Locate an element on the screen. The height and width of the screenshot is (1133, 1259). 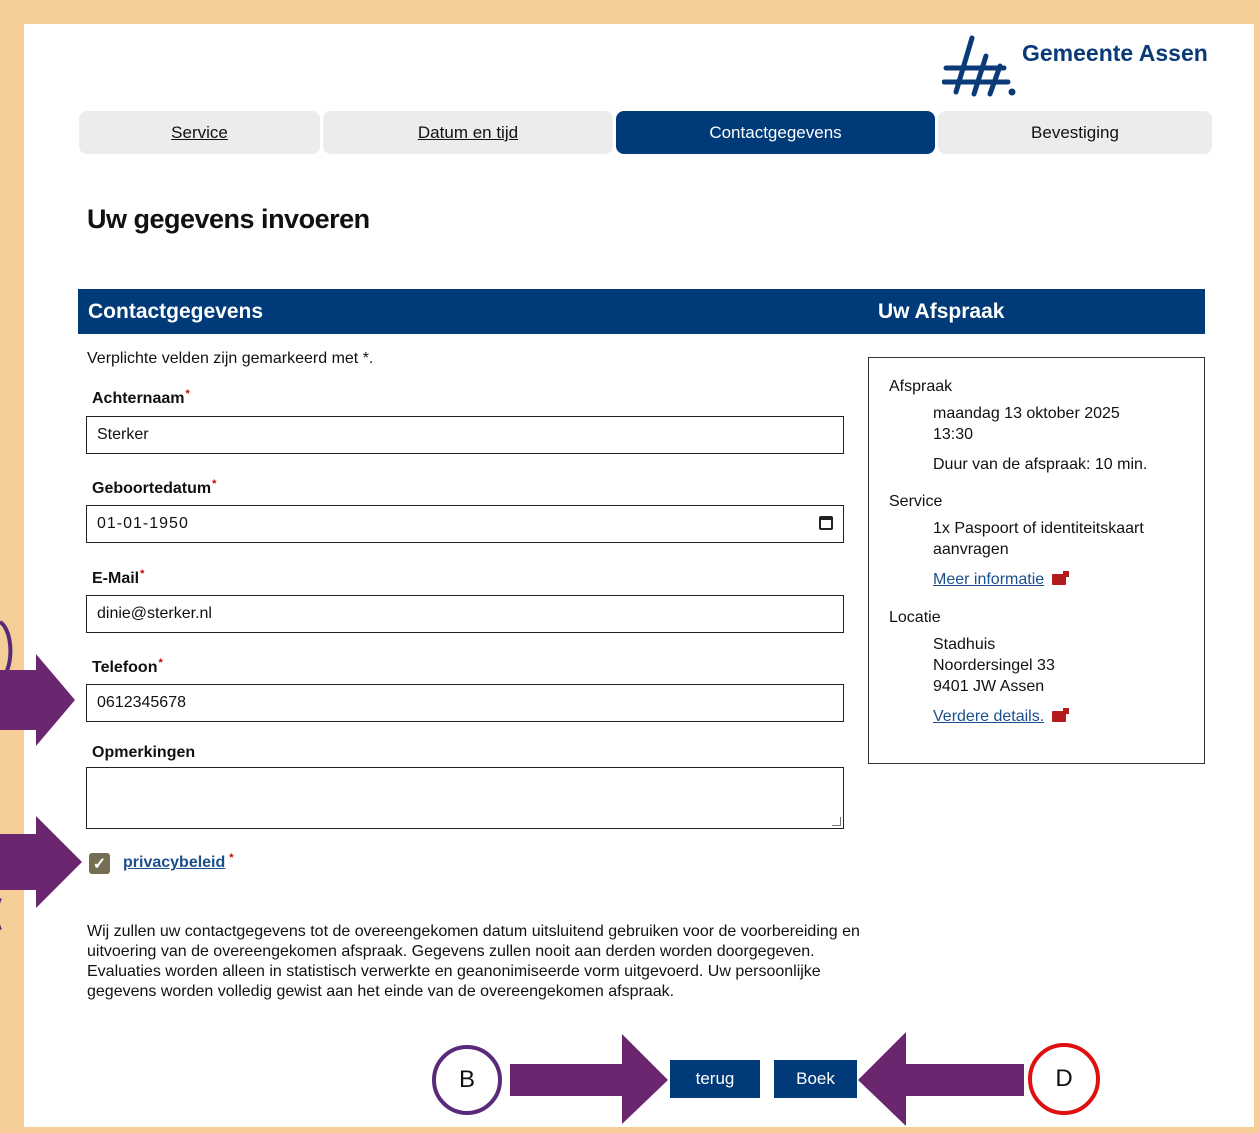
arrow-phone-icon is located at coordinates (37, 700).